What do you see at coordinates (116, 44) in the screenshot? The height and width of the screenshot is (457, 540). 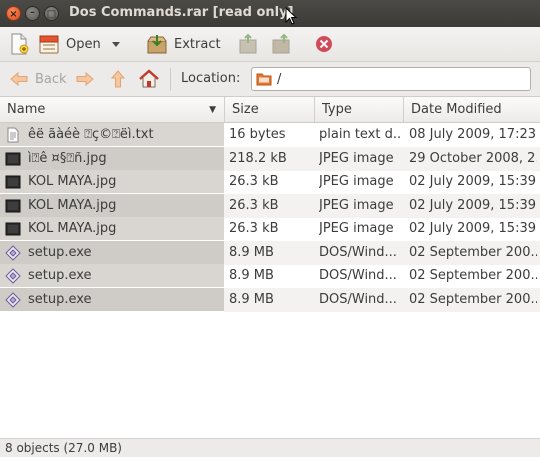 I see `open-dropdown-button` at bounding box center [116, 44].